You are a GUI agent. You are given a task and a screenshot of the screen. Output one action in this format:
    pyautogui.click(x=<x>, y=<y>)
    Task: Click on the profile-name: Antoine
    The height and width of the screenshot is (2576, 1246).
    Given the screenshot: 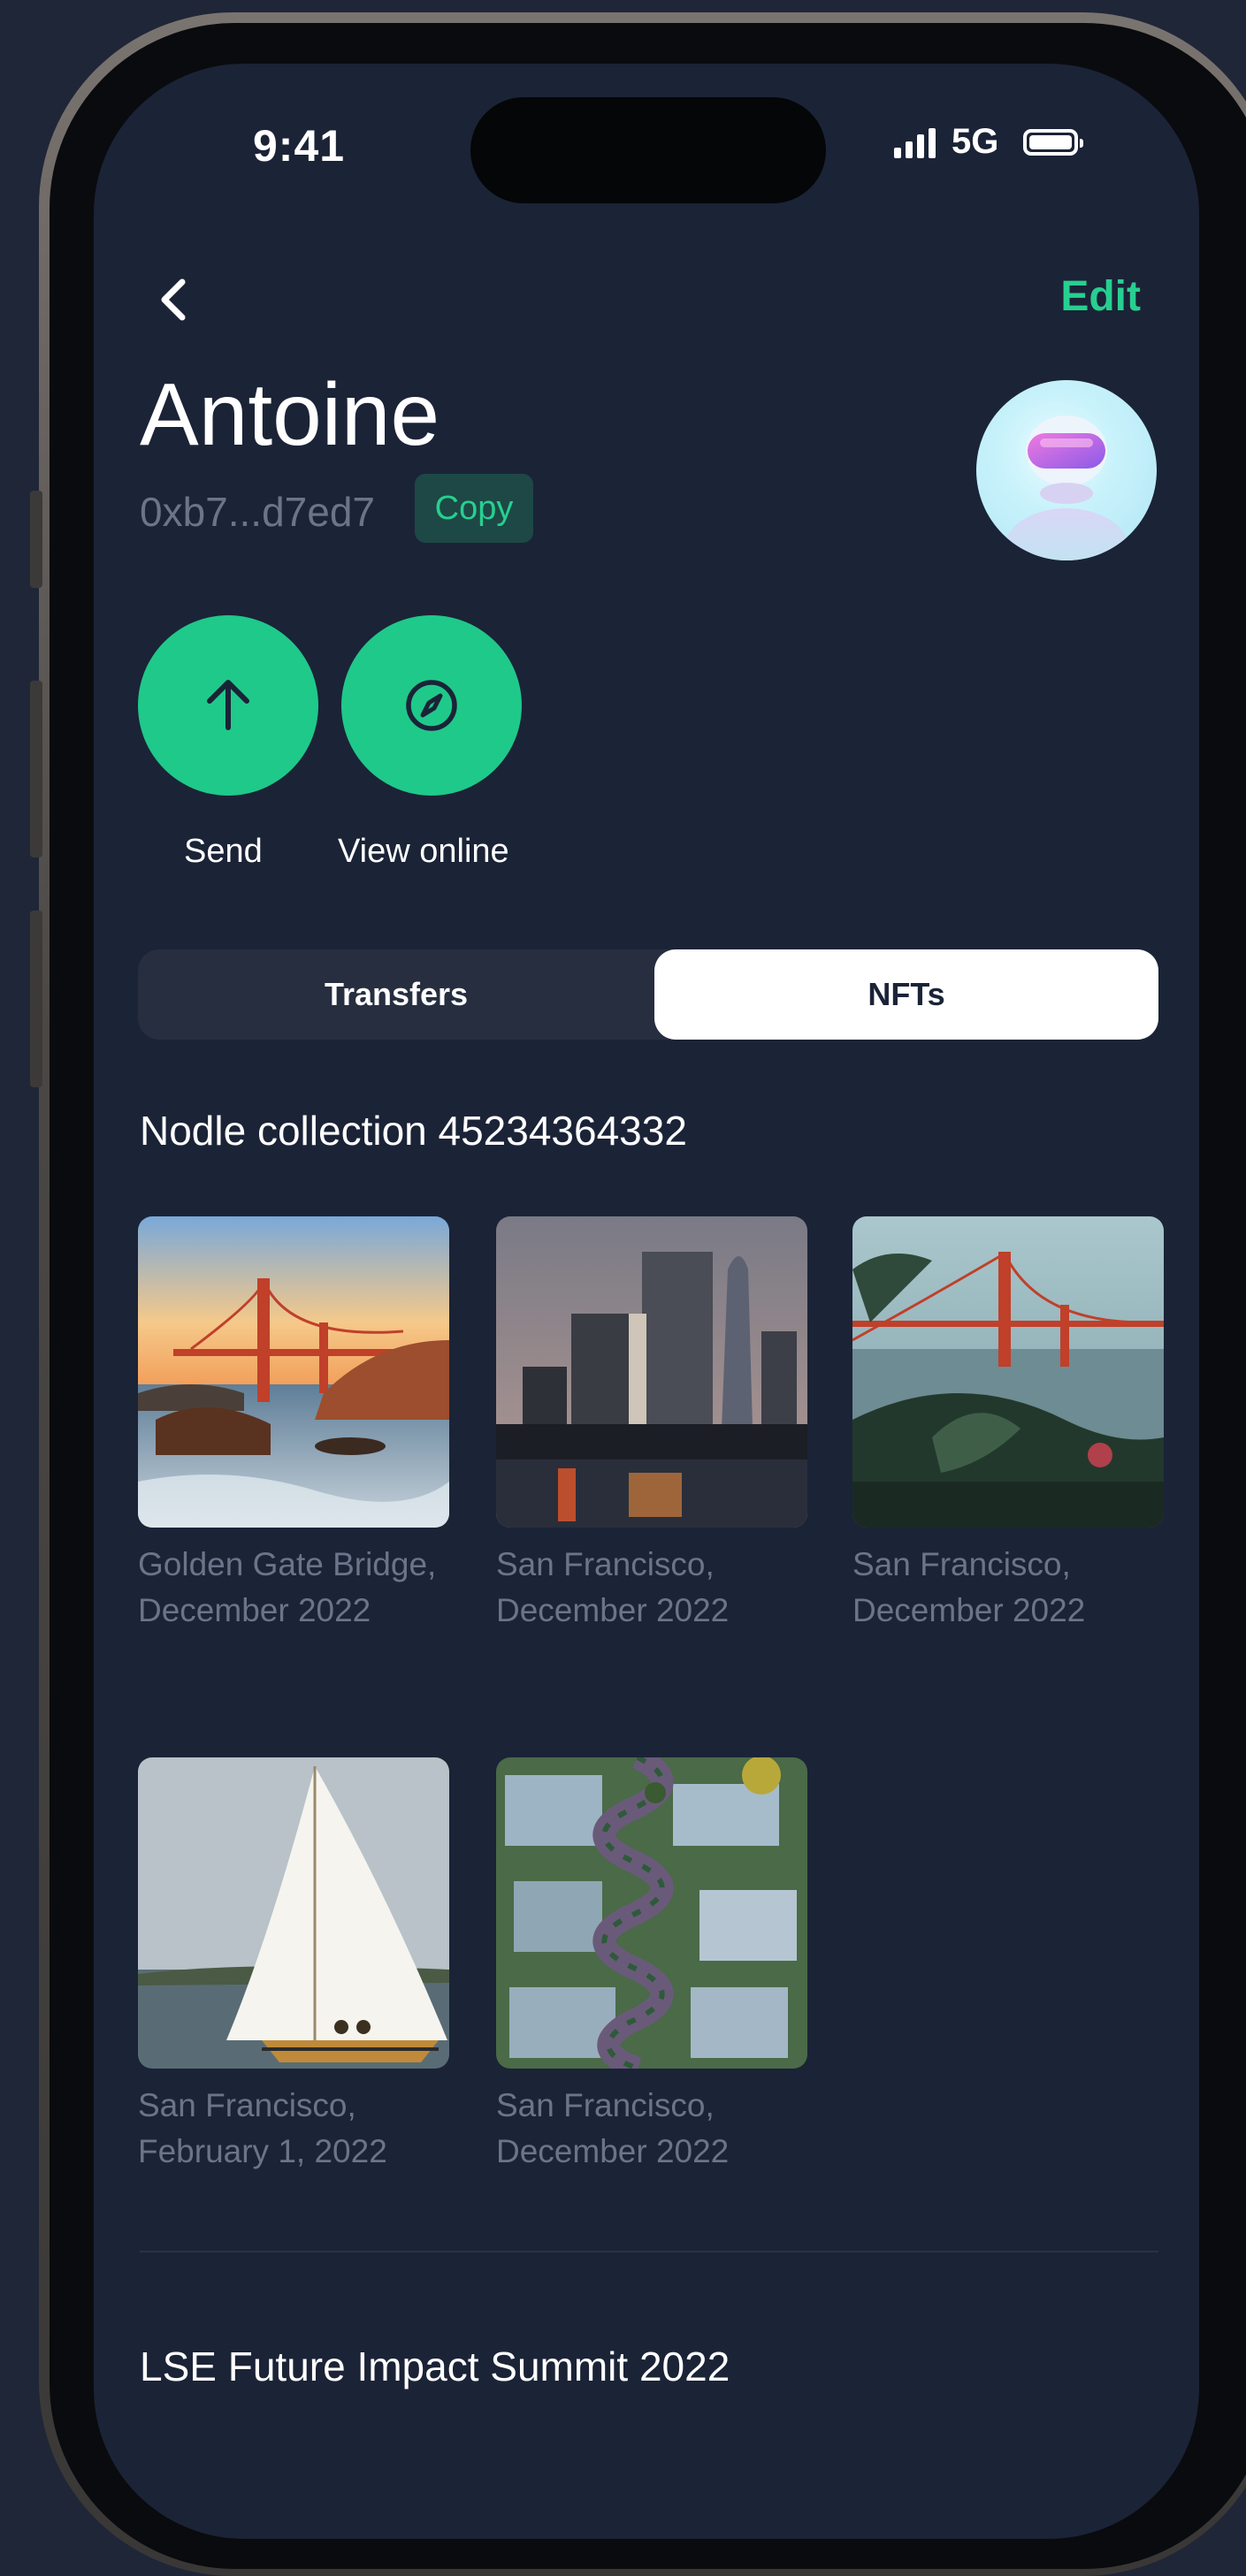 What is the action you would take?
    pyautogui.click(x=290, y=414)
    